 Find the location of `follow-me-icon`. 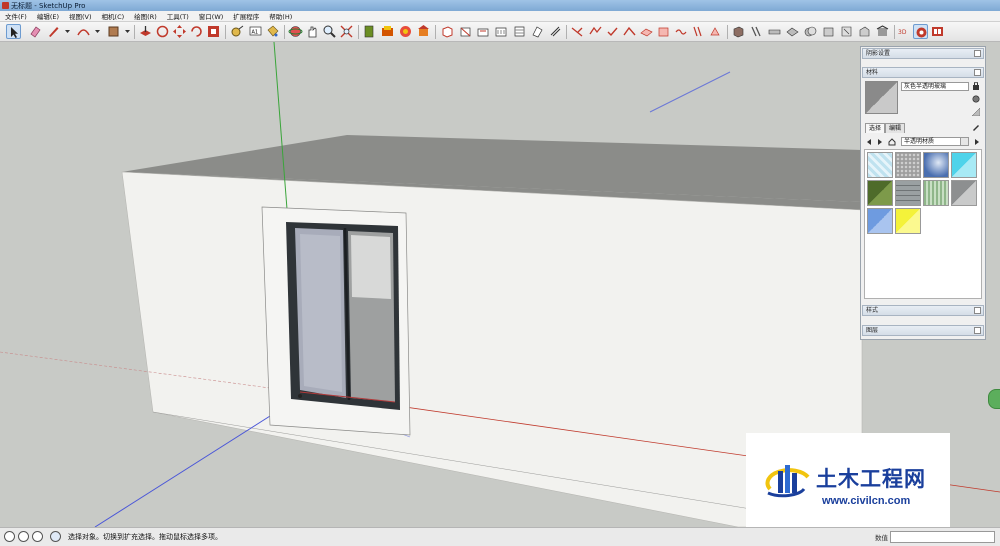

follow-me-icon is located at coordinates (162, 31).